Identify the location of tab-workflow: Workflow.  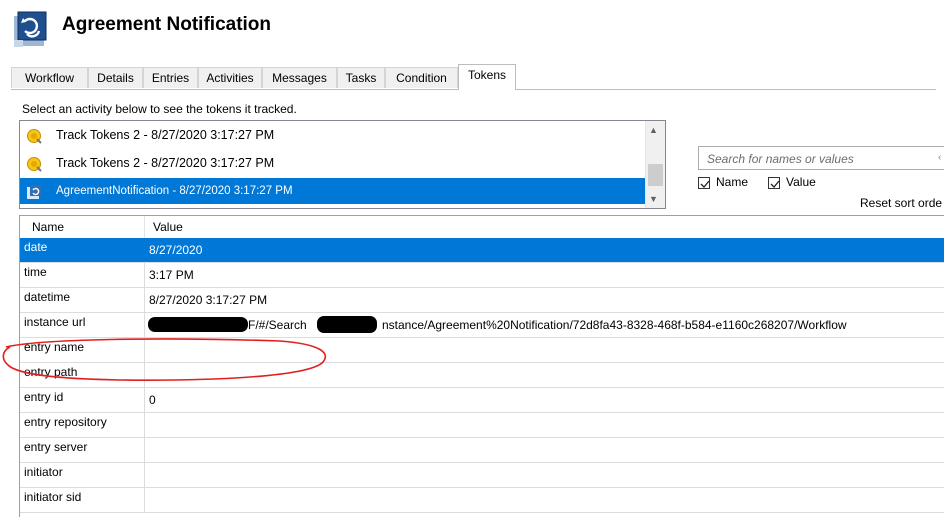
(49, 77).